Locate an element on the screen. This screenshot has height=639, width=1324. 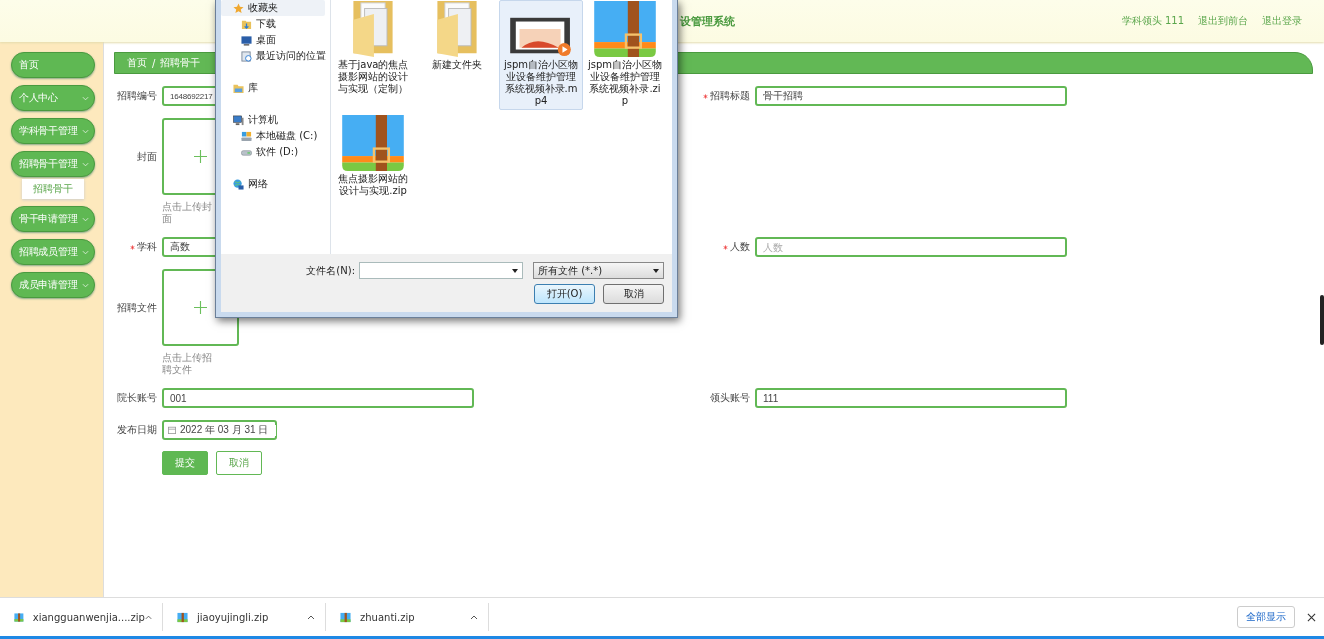
download-name: jiaoyujingli.zip is located at coordinates (233, 617).